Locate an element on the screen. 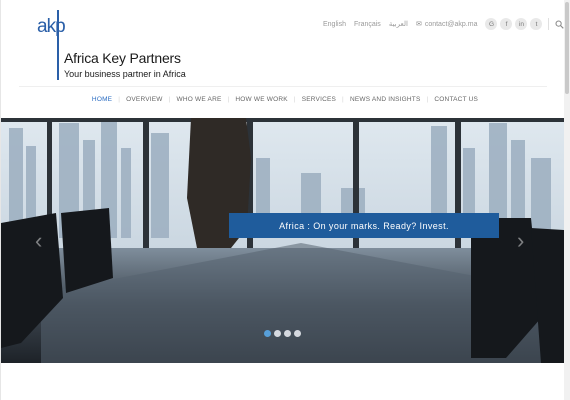  logo-divider is located at coordinates (58, 45).